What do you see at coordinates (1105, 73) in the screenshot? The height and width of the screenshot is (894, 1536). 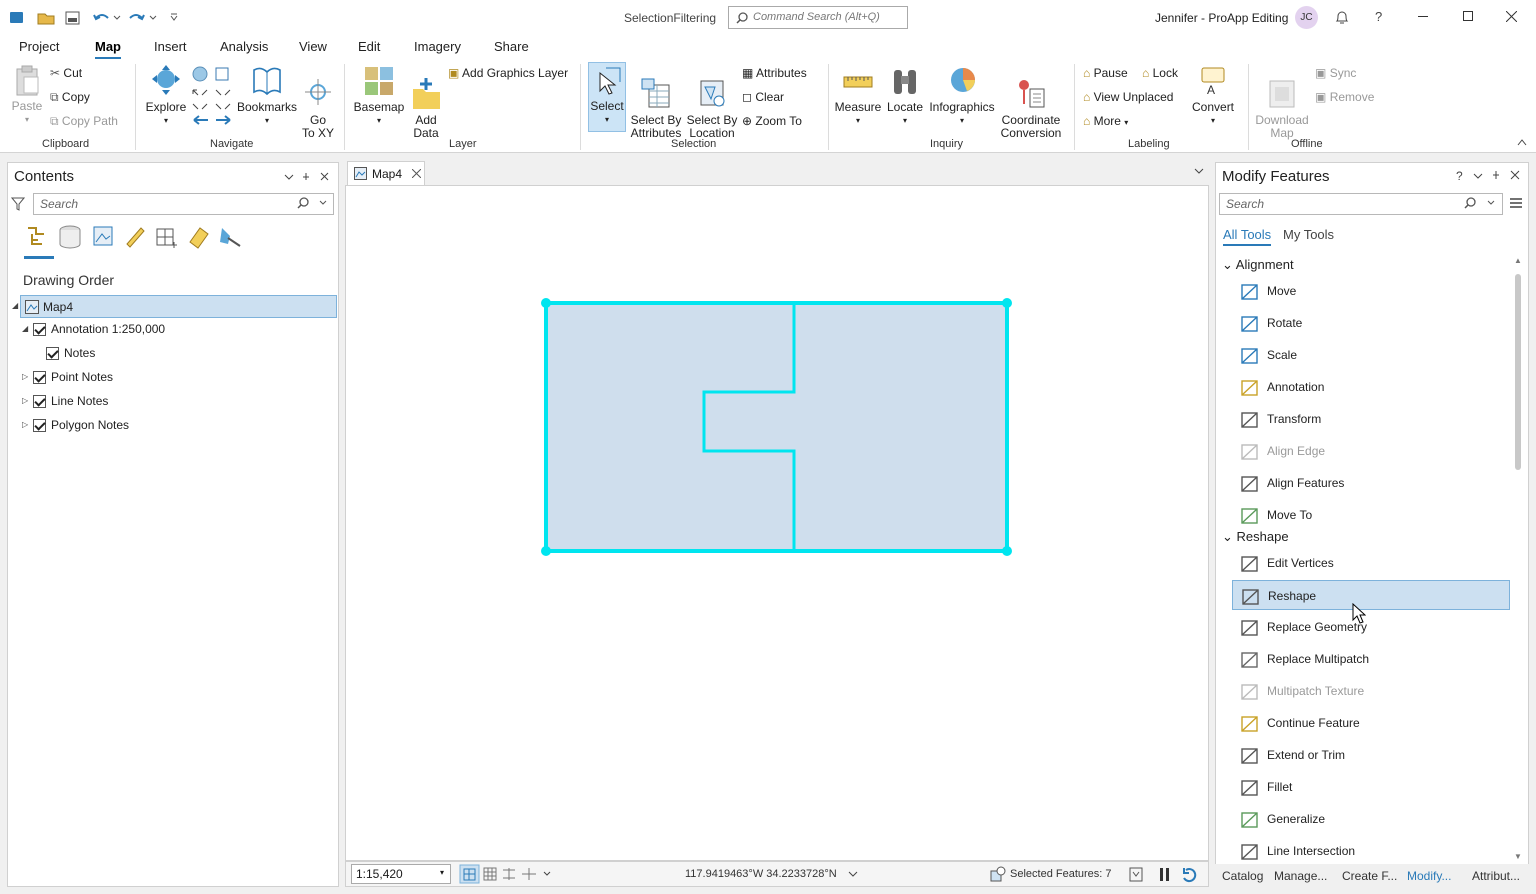 I see `pause-button: ⌂ Pause` at bounding box center [1105, 73].